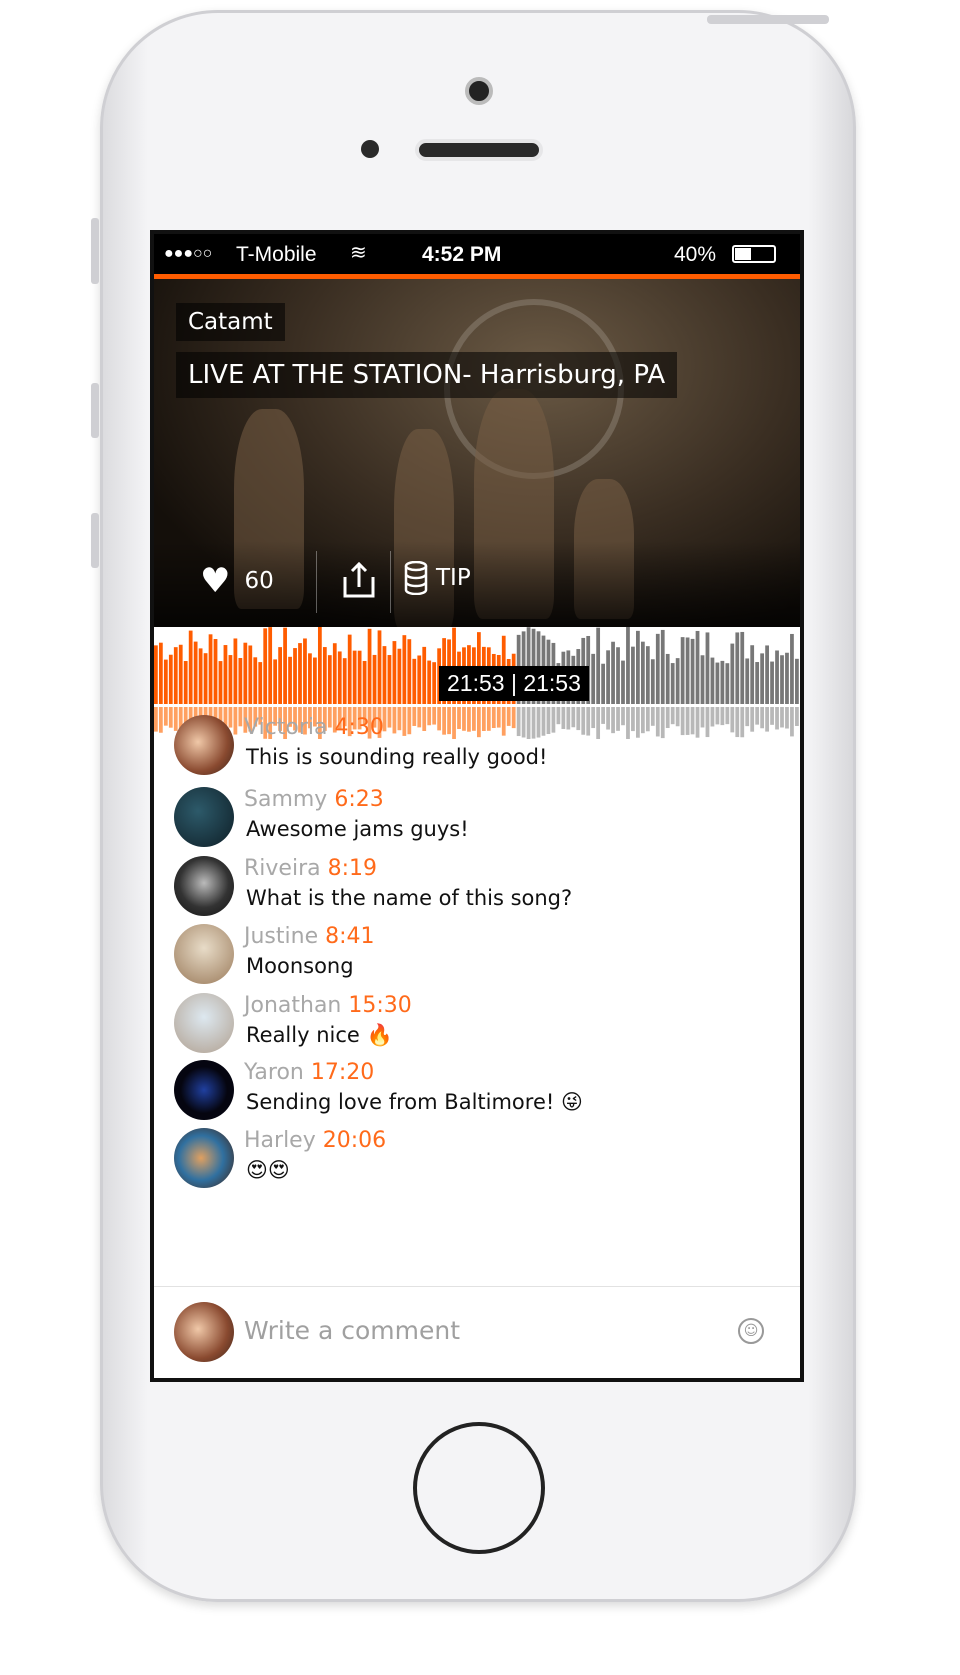 This screenshot has height=1675, width=960. I want to click on comment-header: Riveira 8:19, so click(310, 868).